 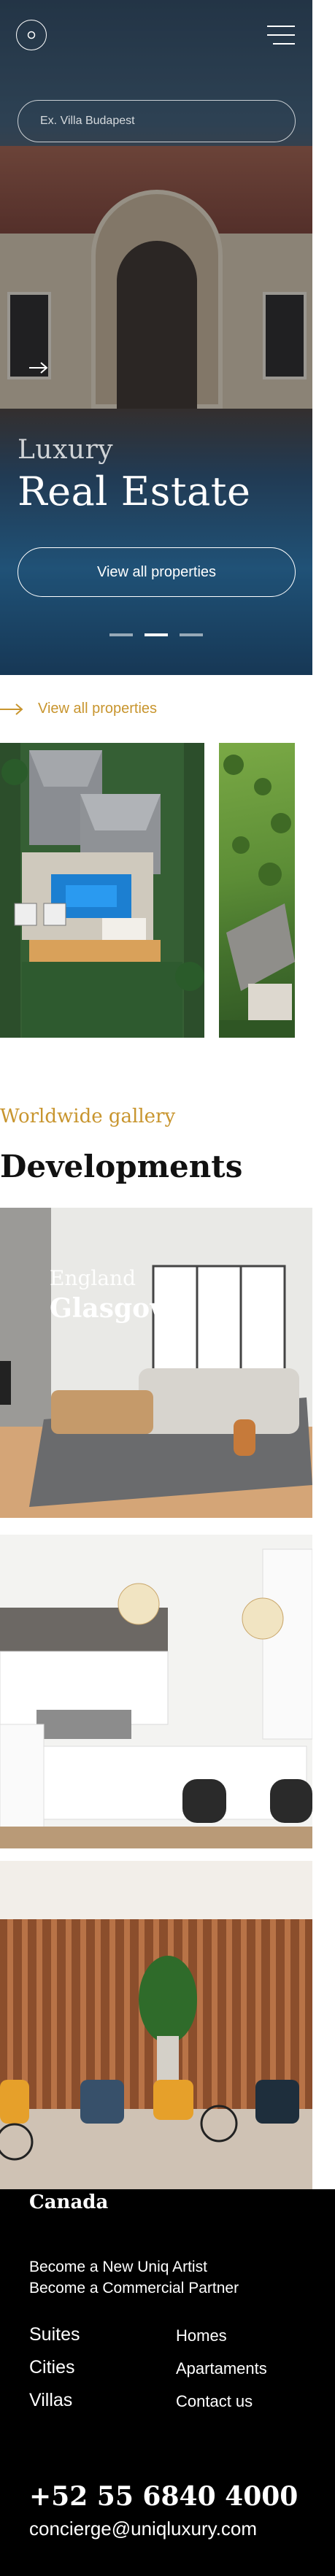 What do you see at coordinates (118, 2267) in the screenshot?
I see `become-artist-link: Become a New Uniq Artist` at bounding box center [118, 2267].